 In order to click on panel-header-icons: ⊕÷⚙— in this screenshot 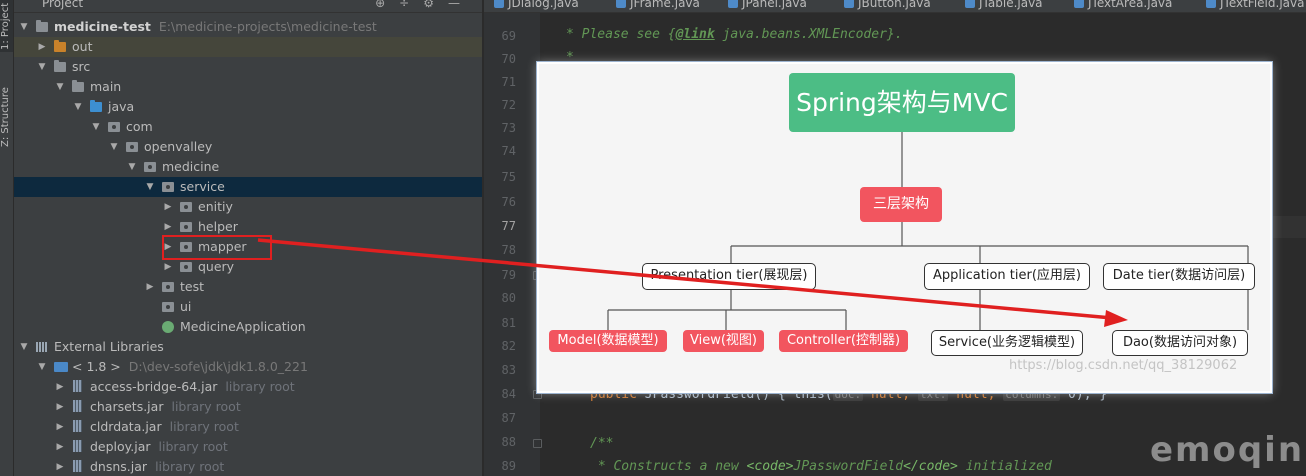, I will do `click(424, 5)`.